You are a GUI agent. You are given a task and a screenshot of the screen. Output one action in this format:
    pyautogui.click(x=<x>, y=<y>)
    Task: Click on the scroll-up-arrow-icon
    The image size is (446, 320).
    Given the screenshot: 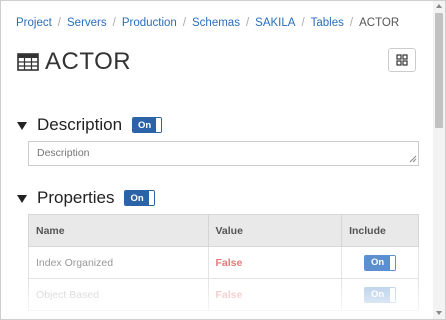 What is the action you would take?
    pyautogui.click(x=439, y=6)
    